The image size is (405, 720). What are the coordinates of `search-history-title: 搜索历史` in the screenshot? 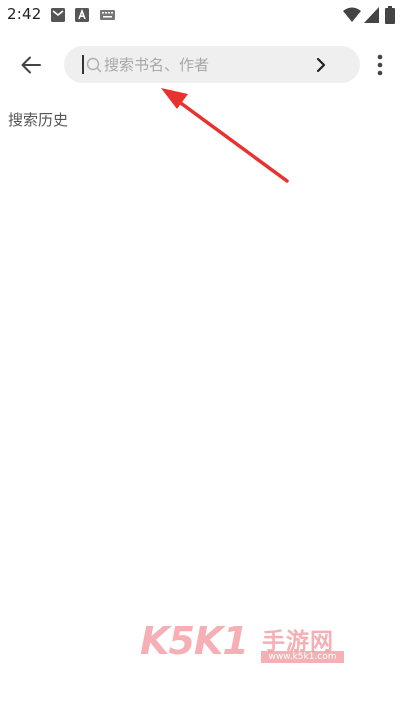 It's located at (38, 120).